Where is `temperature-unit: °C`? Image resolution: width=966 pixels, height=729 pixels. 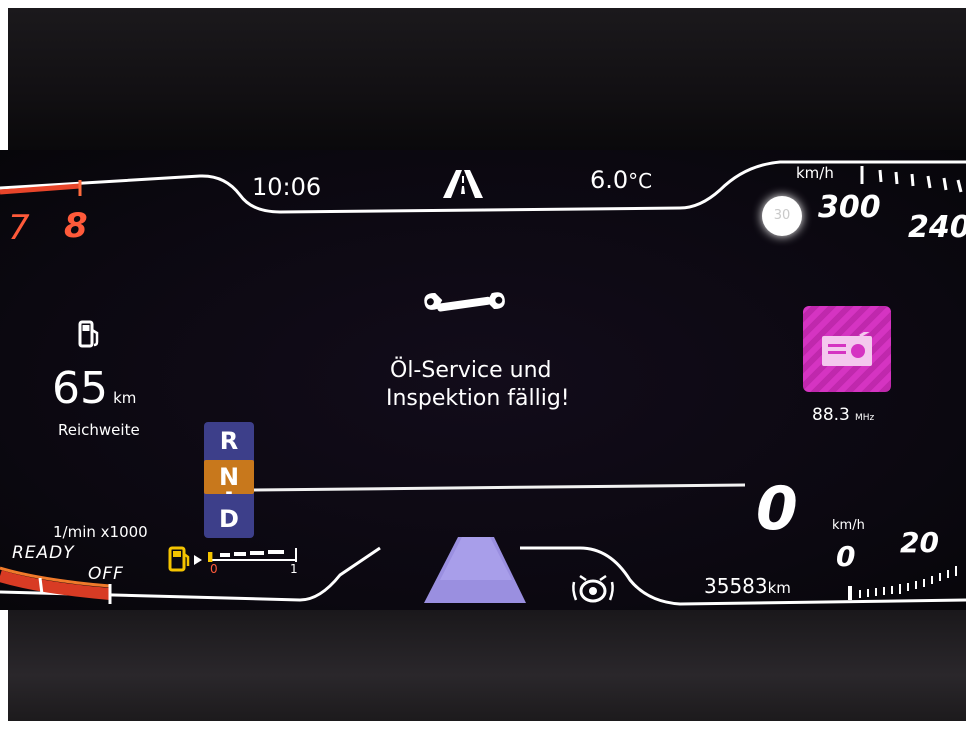
temperature-unit: °C is located at coordinates (640, 181).